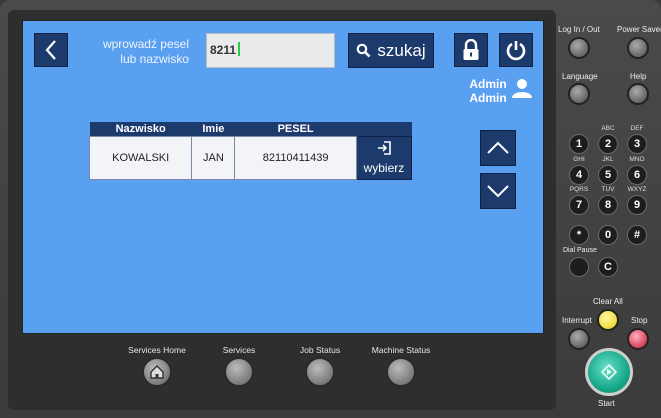  I want to click on keypad-key-7: 7, so click(579, 205).